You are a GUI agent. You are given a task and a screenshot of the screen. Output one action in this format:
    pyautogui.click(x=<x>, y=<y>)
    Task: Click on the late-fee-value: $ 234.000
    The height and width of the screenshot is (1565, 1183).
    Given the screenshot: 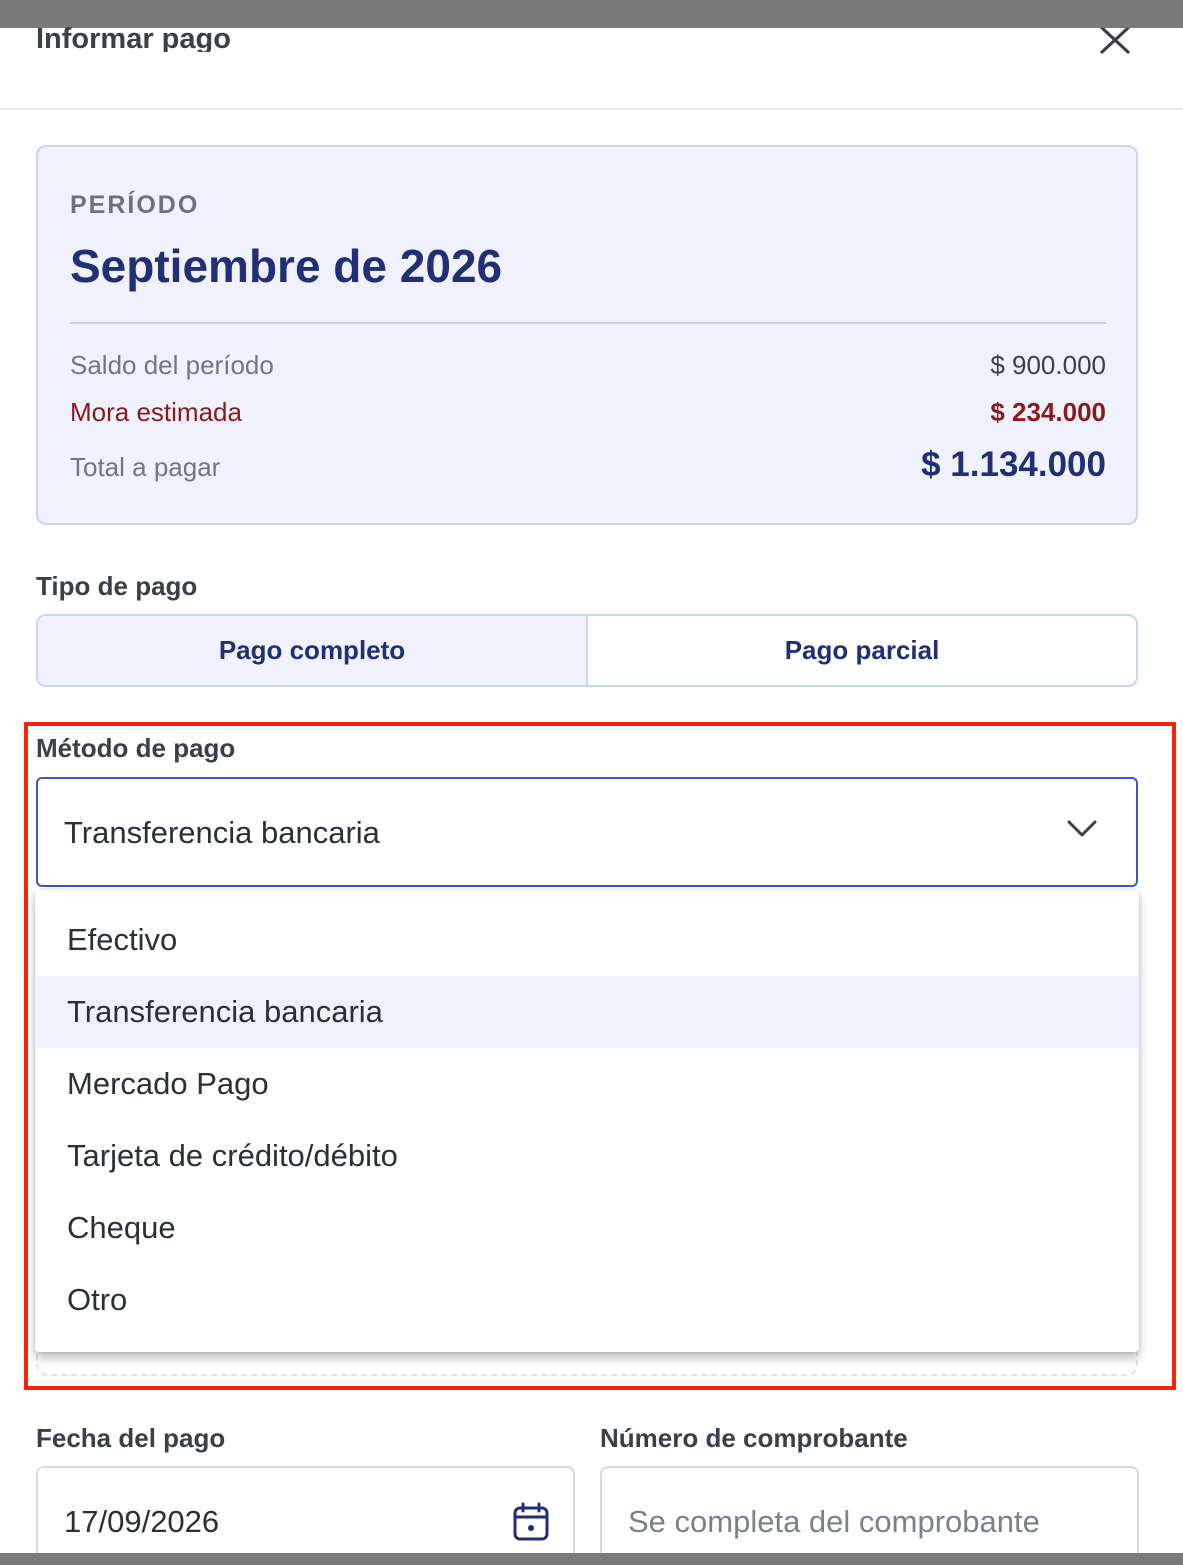 What is the action you would take?
    pyautogui.click(x=1048, y=412)
    